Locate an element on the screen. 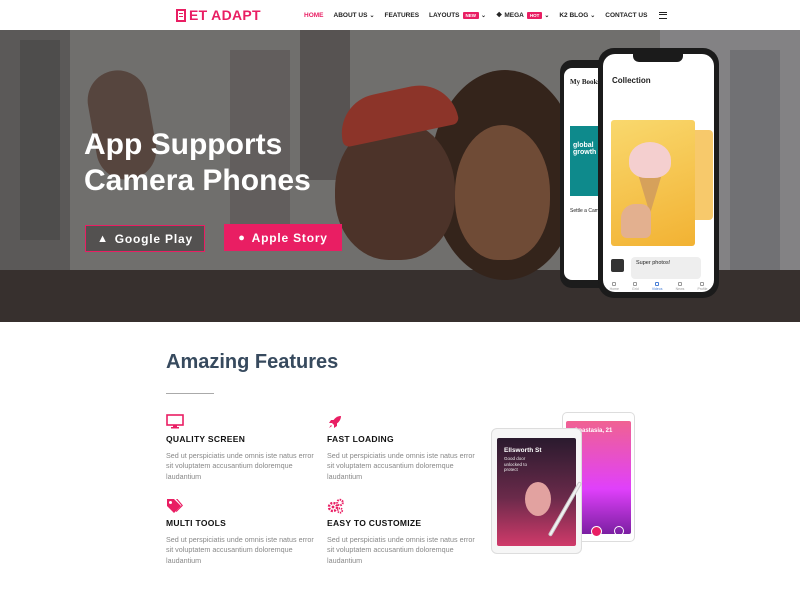 The width and height of the screenshot is (800, 600). hamburger-menu-icon is located at coordinates (663, 15).